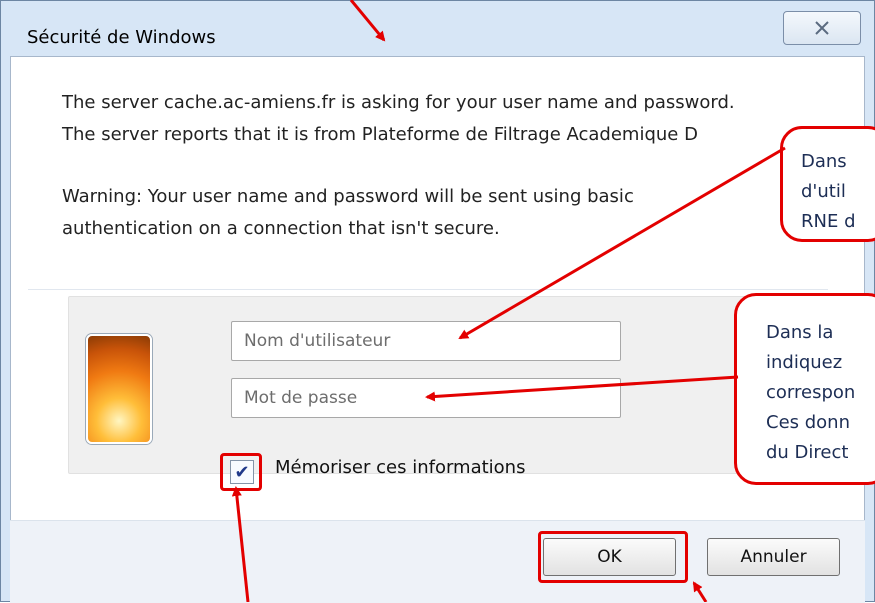 This screenshot has width=875, height=603. Describe the element at coordinates (700, 591) in the screenshot. I see `arrow-to-ok` at that location.